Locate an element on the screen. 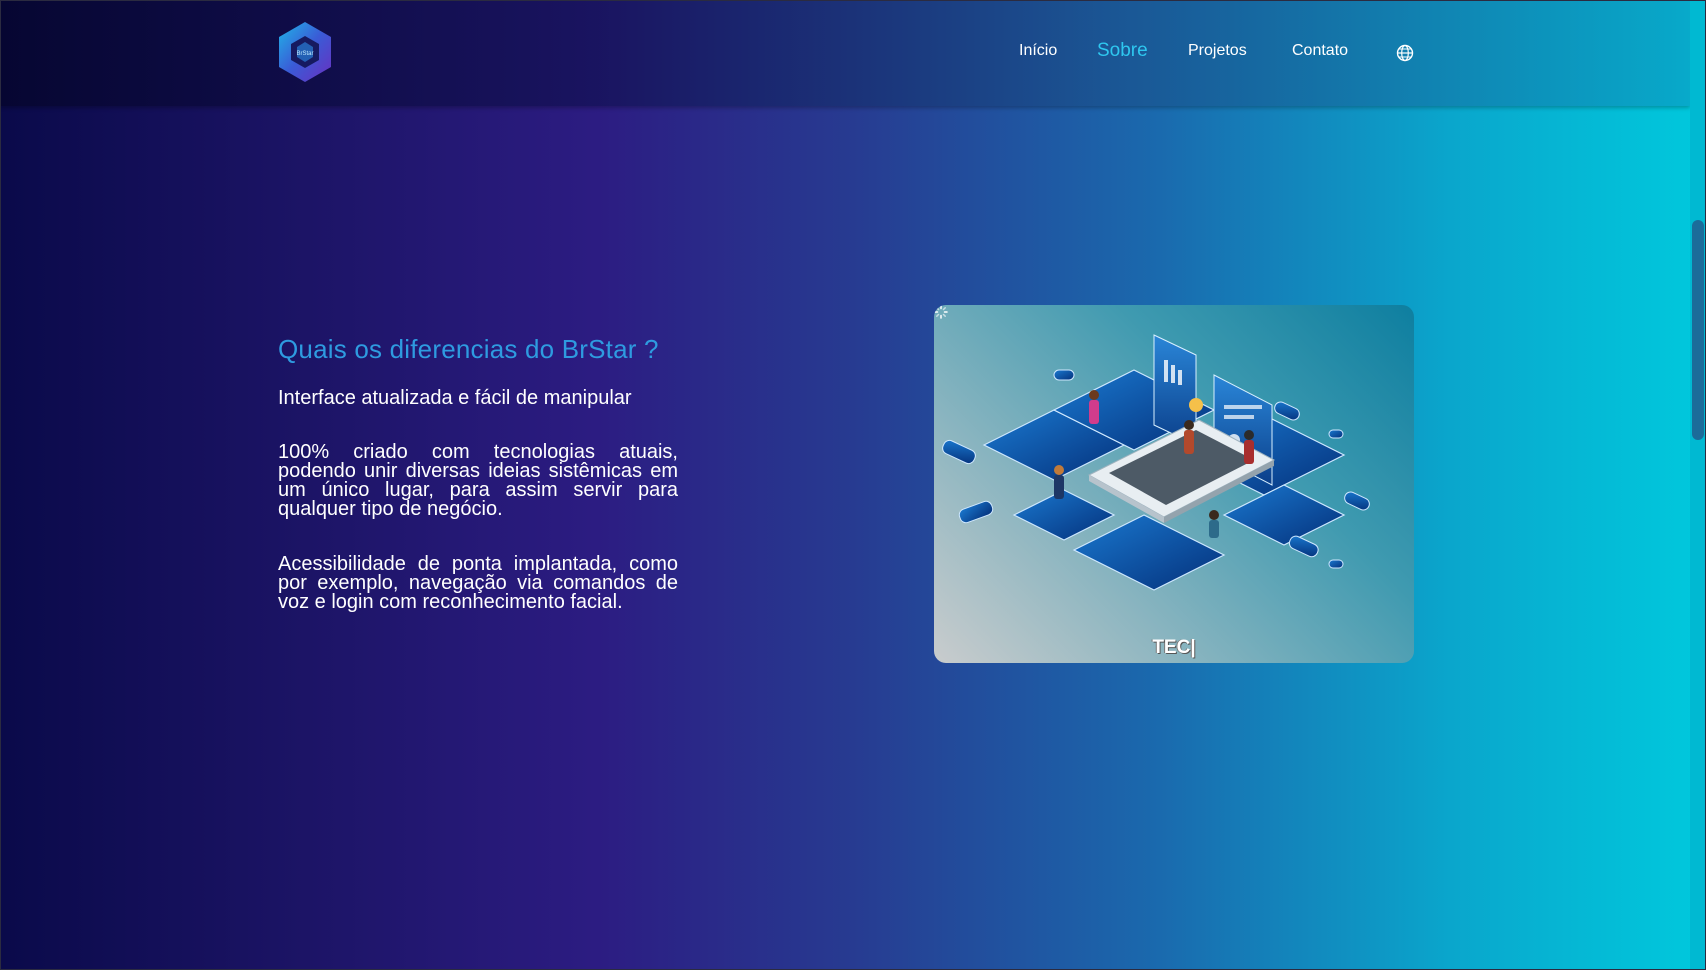 The height and width of the screenshot is (970, 1706). scrollbar-thumb is located at coordinates (1698, 330).